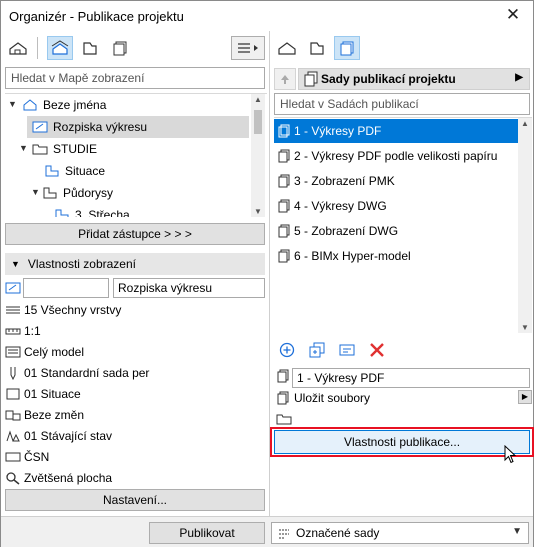  Describe the element at coordinates (13, 394) in the screenshot. I see `display-icon` at that location.